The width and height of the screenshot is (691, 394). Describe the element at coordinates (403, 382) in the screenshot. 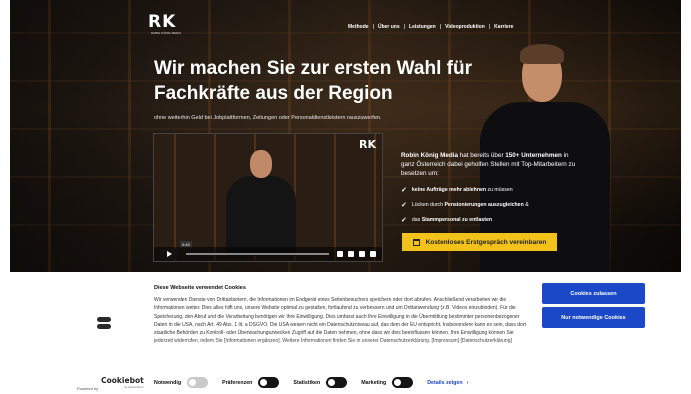

I see `marketing-toggle` at that location.